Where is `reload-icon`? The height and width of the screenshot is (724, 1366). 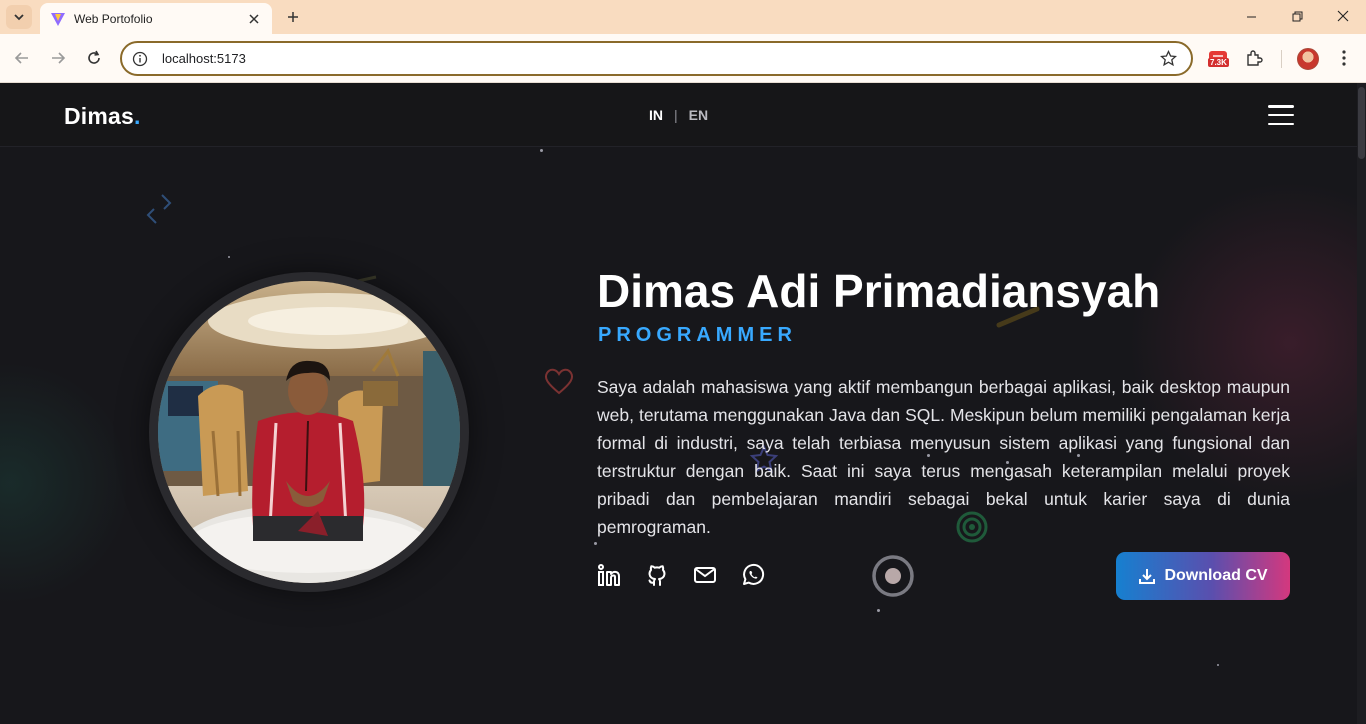
reload-icon is located at coordinates (94, 57).